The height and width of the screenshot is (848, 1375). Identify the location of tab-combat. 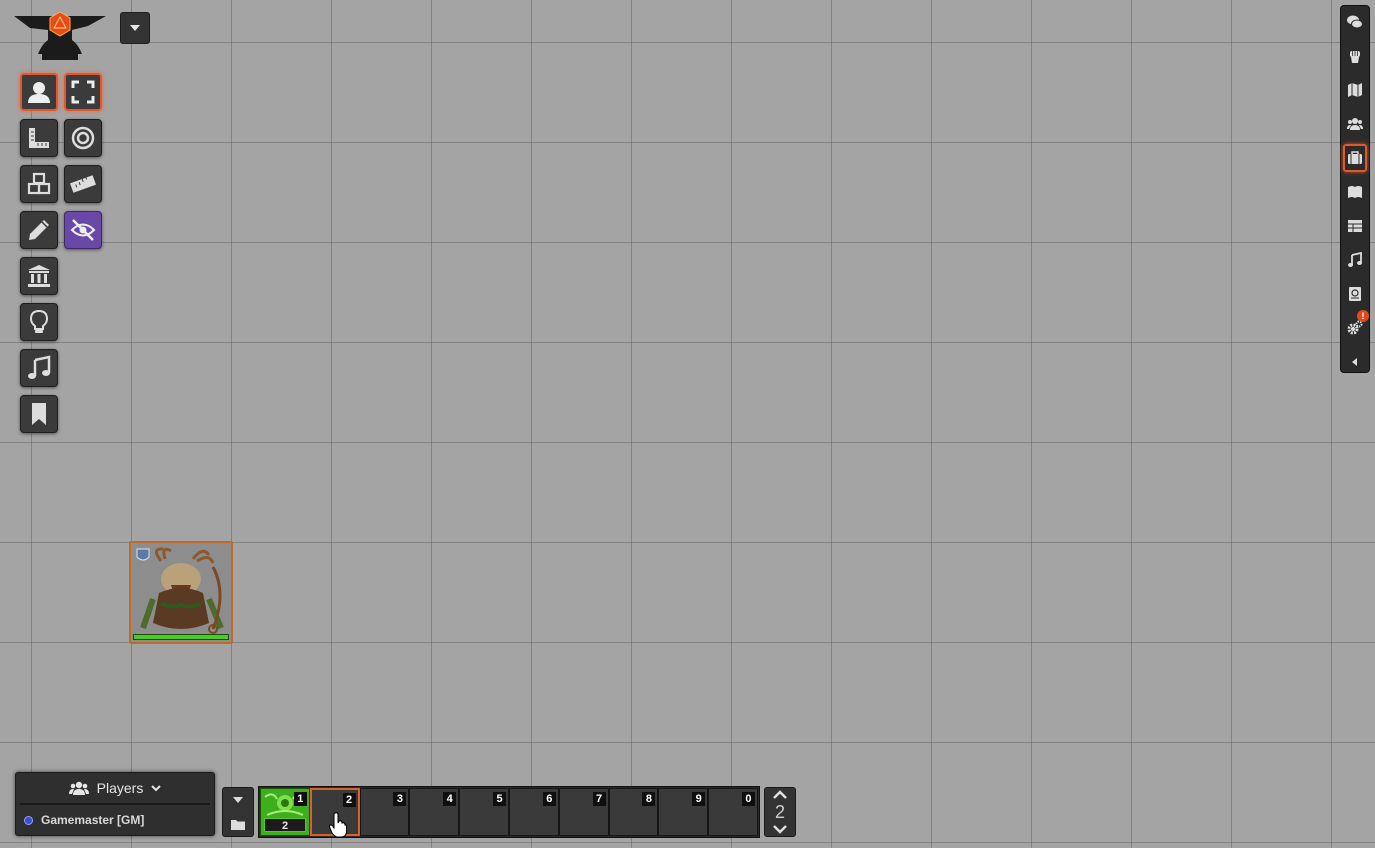
(1355, 56).